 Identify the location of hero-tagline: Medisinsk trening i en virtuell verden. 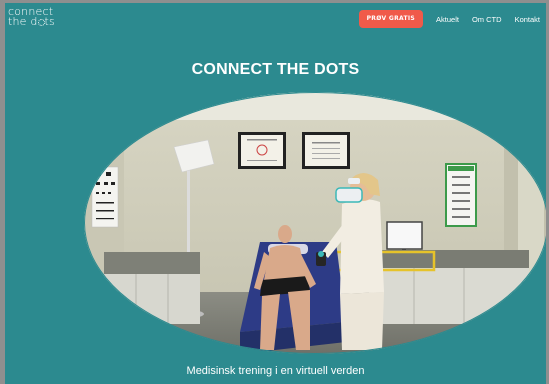
(275, 371).